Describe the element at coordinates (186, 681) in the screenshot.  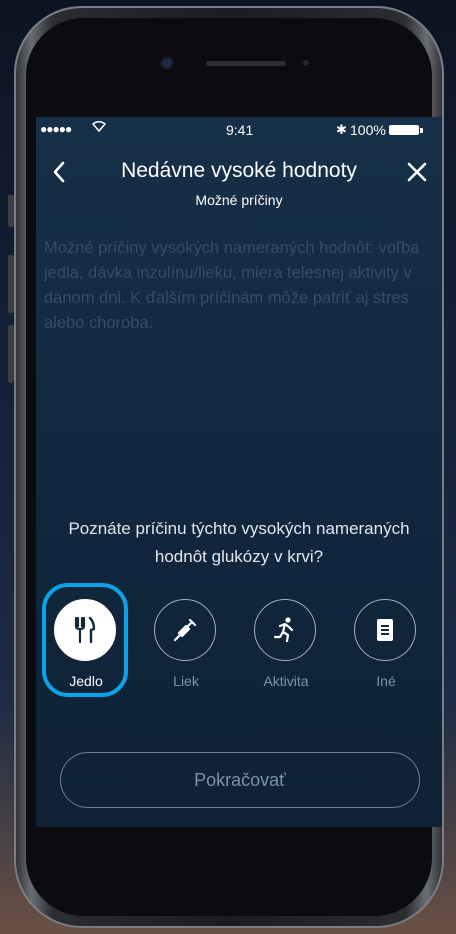
I see `option-medication-label: Liek` at that location.